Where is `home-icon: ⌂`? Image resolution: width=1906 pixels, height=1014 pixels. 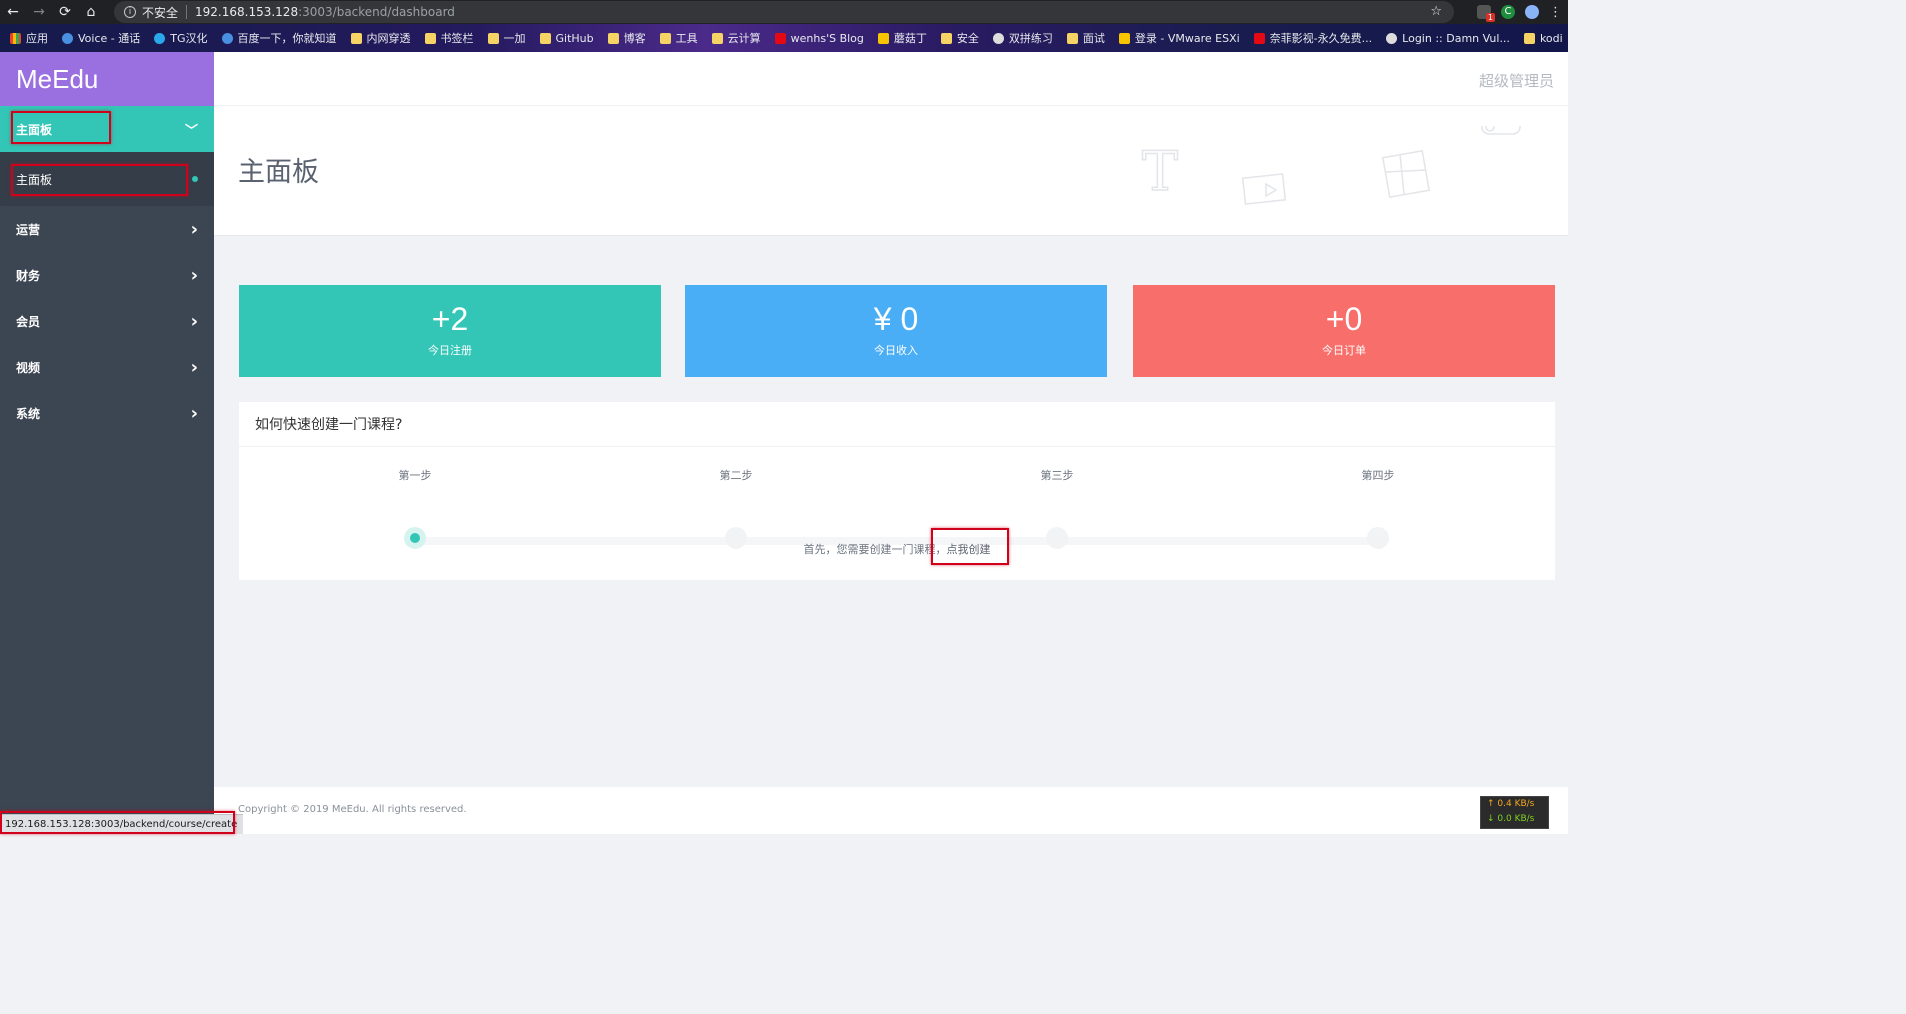 home-icon: ⌂ is located at coordinates (91, 12).